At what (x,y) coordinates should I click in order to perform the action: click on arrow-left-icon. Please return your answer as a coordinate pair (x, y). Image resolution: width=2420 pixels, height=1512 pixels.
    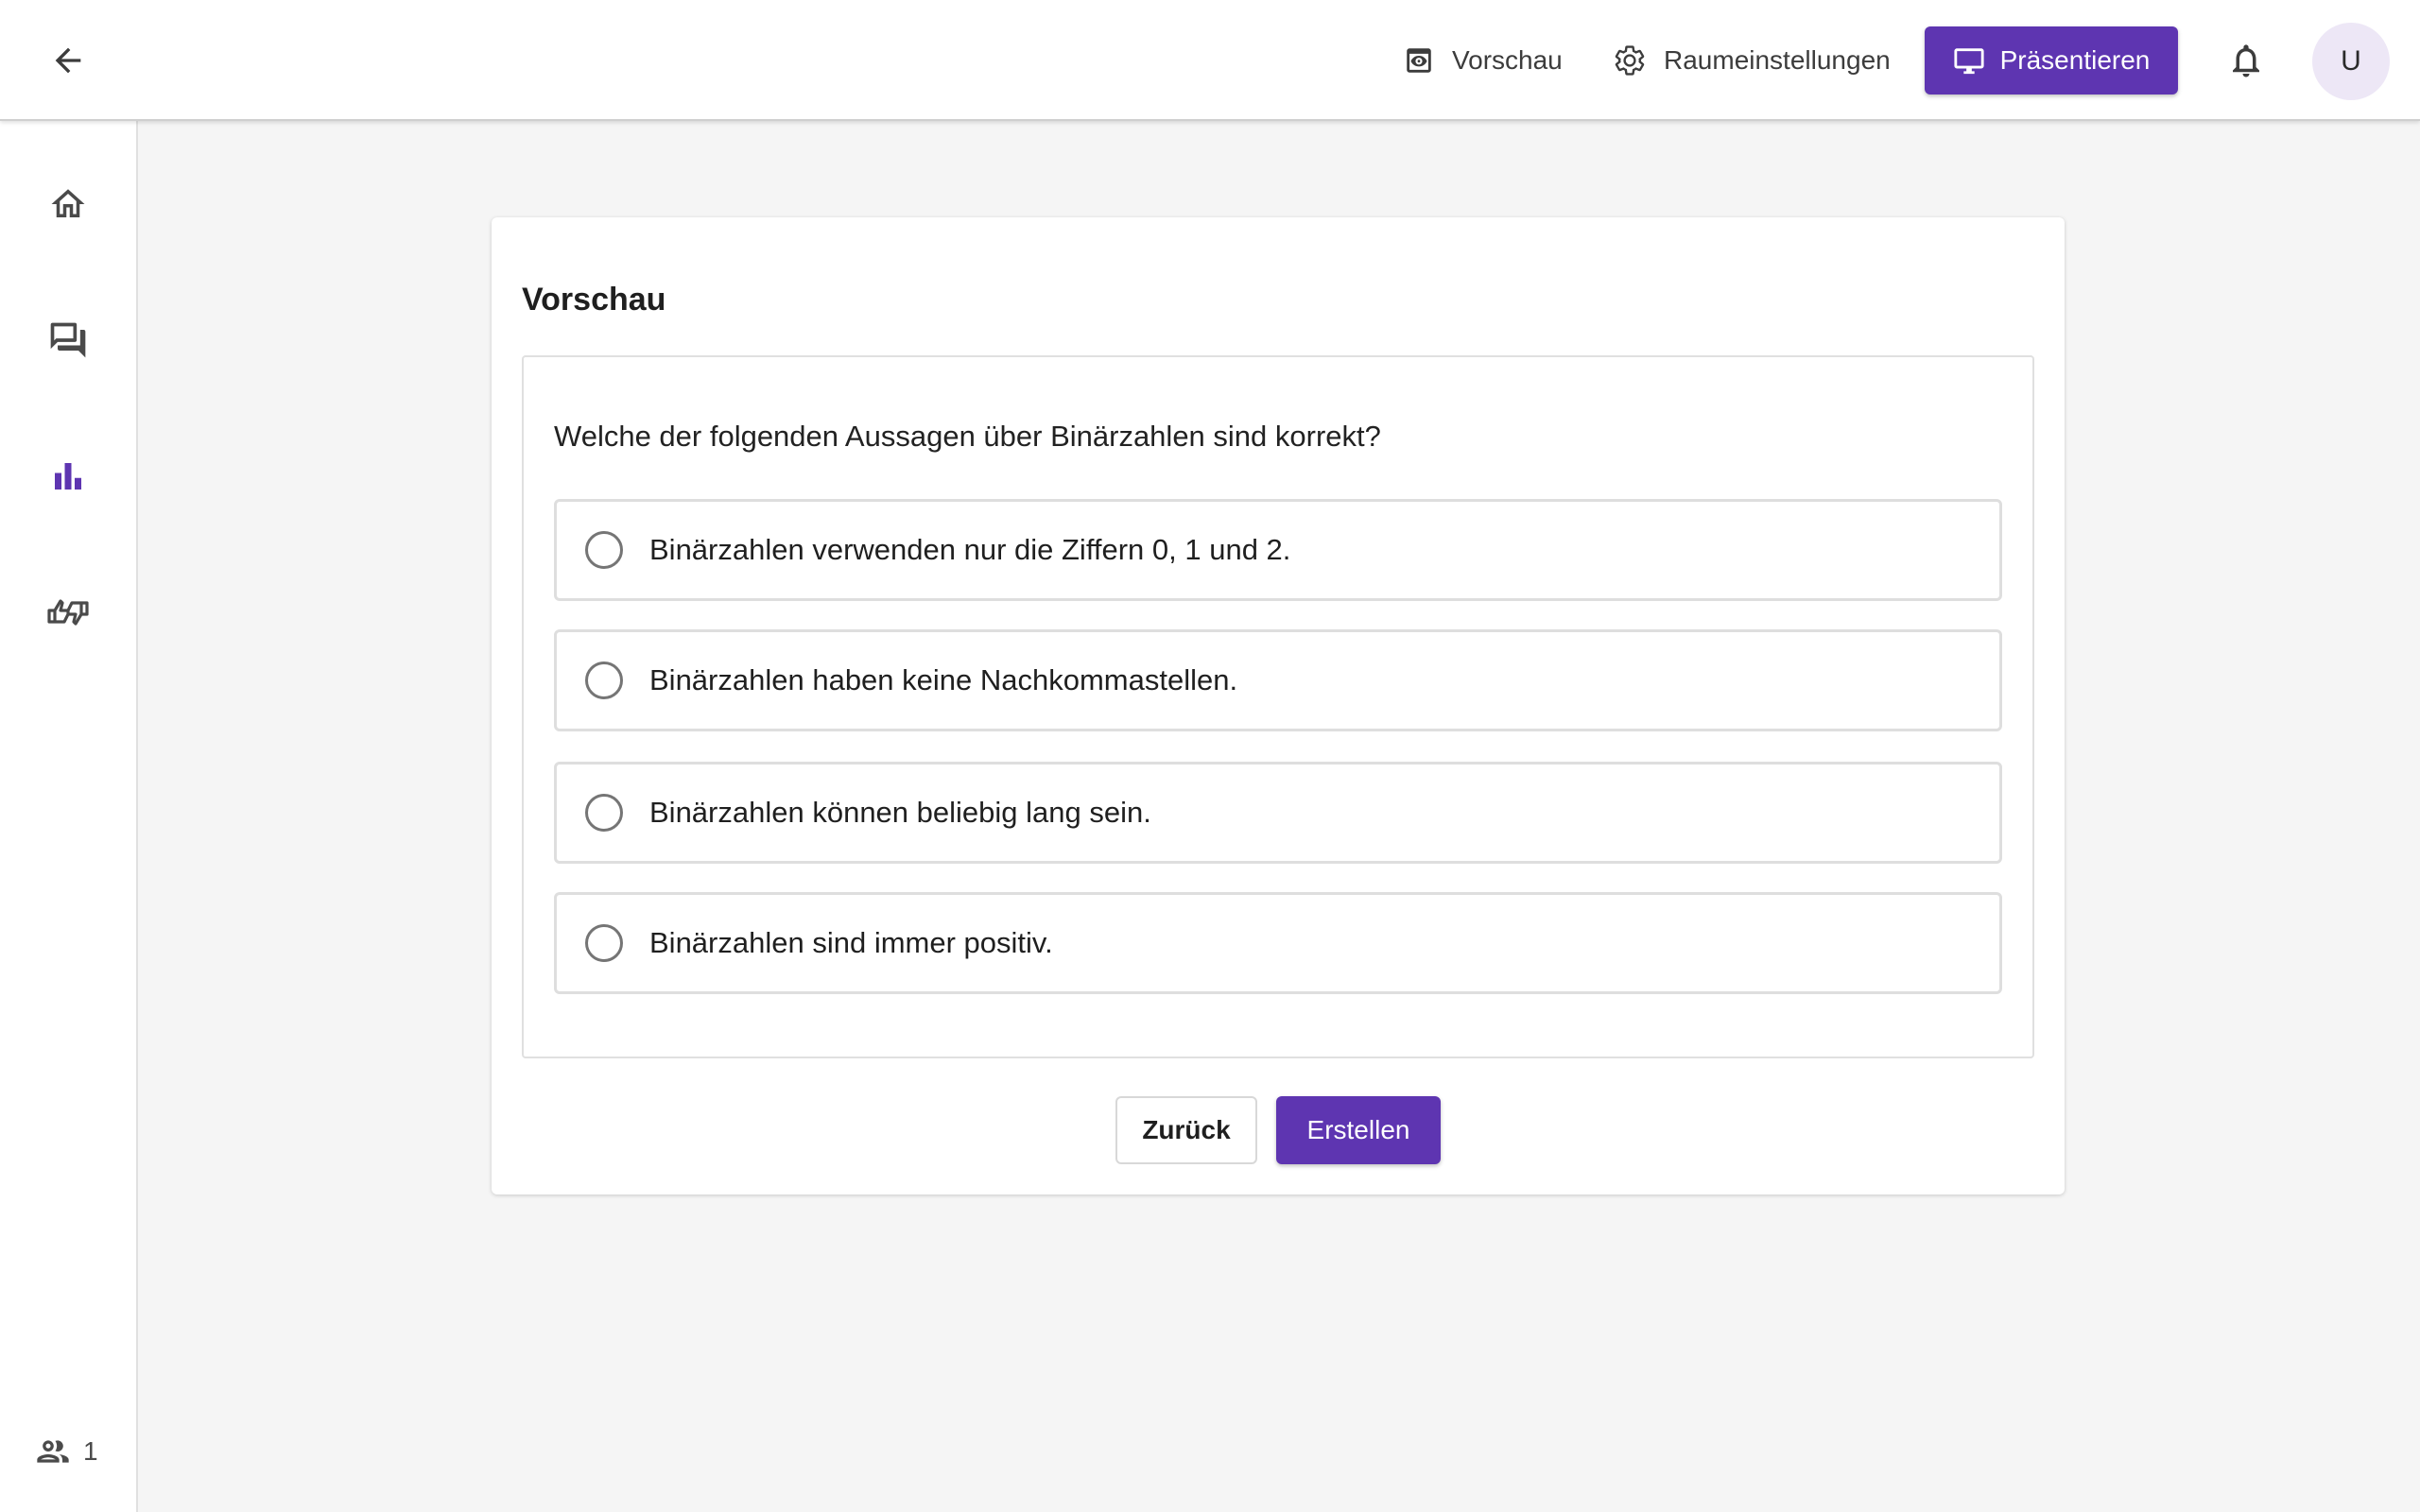
    Looking at the image, I should click on (68, 60).